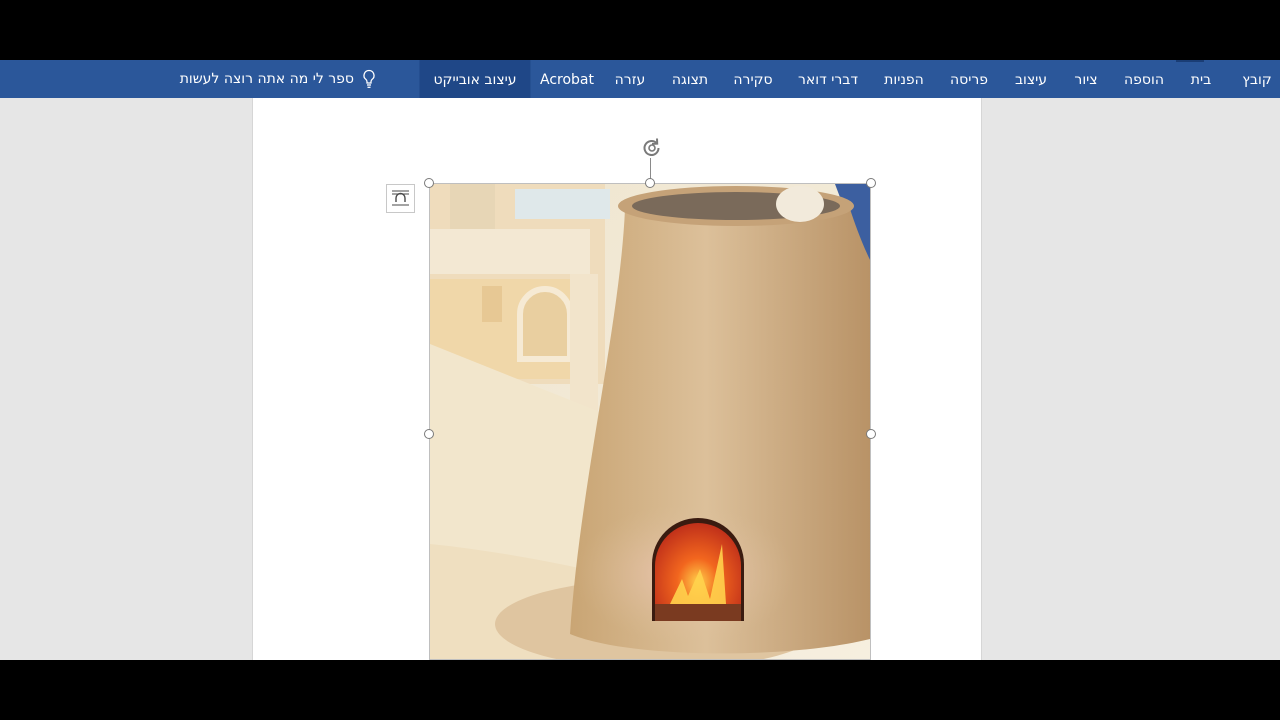 This screenshot has width=1280, height=720. What do you see at coordinates (1085, 79) in the screenshot?
I see `tab-draw: ציור` at bounding box center [1085, 79].